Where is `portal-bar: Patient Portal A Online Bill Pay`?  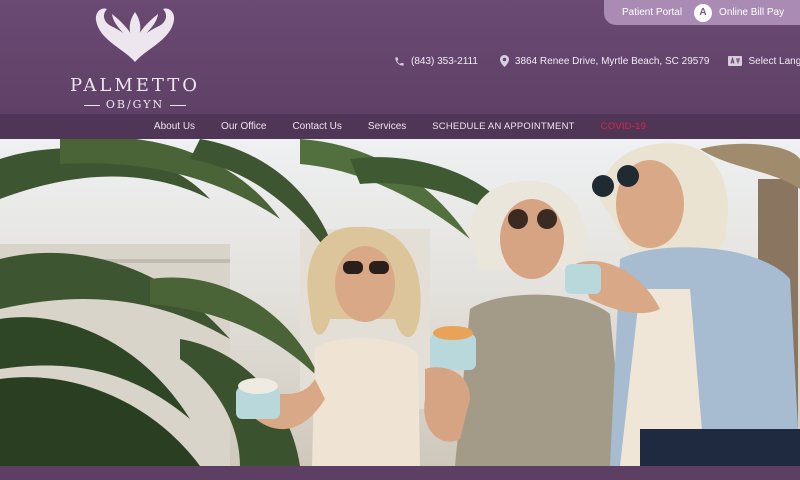 portal-bar: Patient Portal A Online Bill Pay is located at coordinates (702, 12).